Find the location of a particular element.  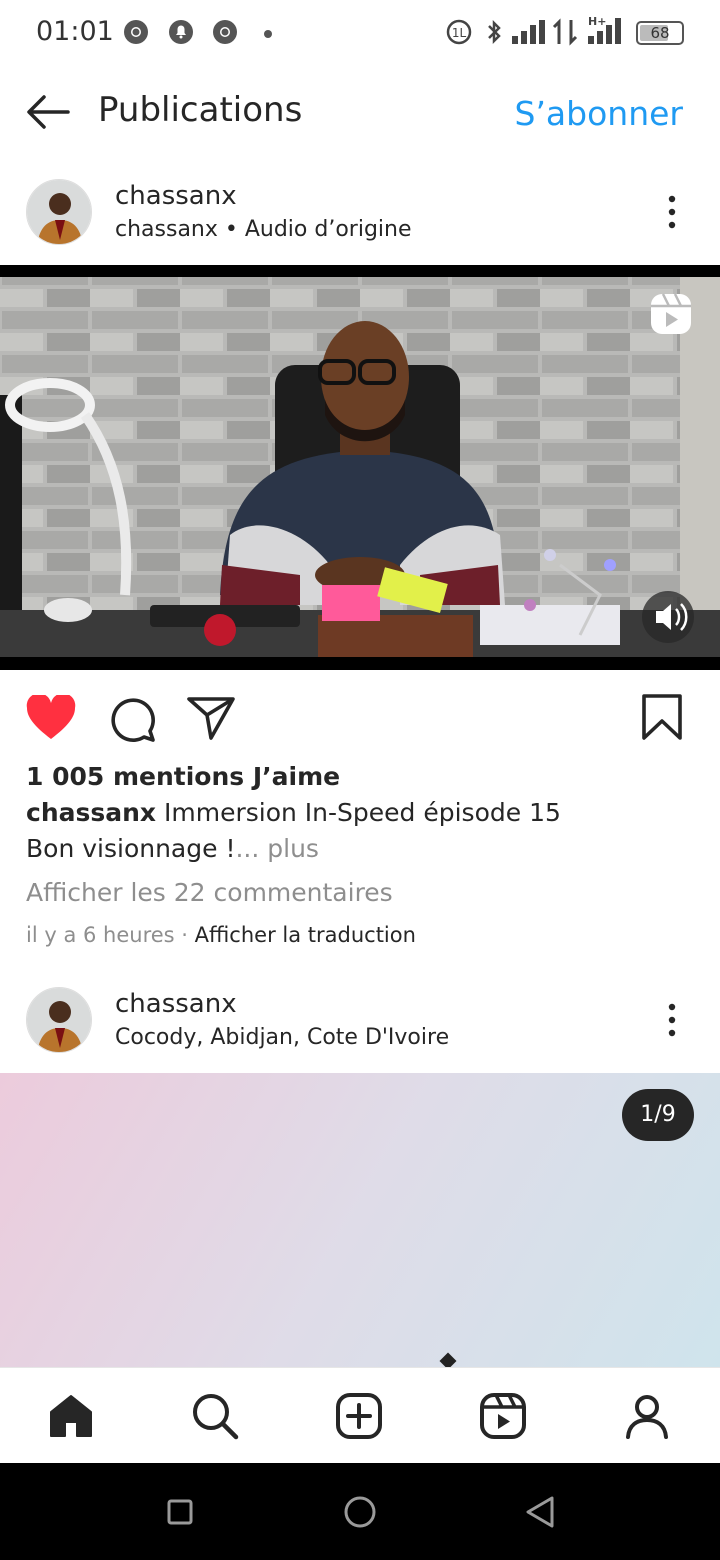

post2-location: Cocody, Abidjan, Cote D'Ivoire is located at coordinates (282, 1037).